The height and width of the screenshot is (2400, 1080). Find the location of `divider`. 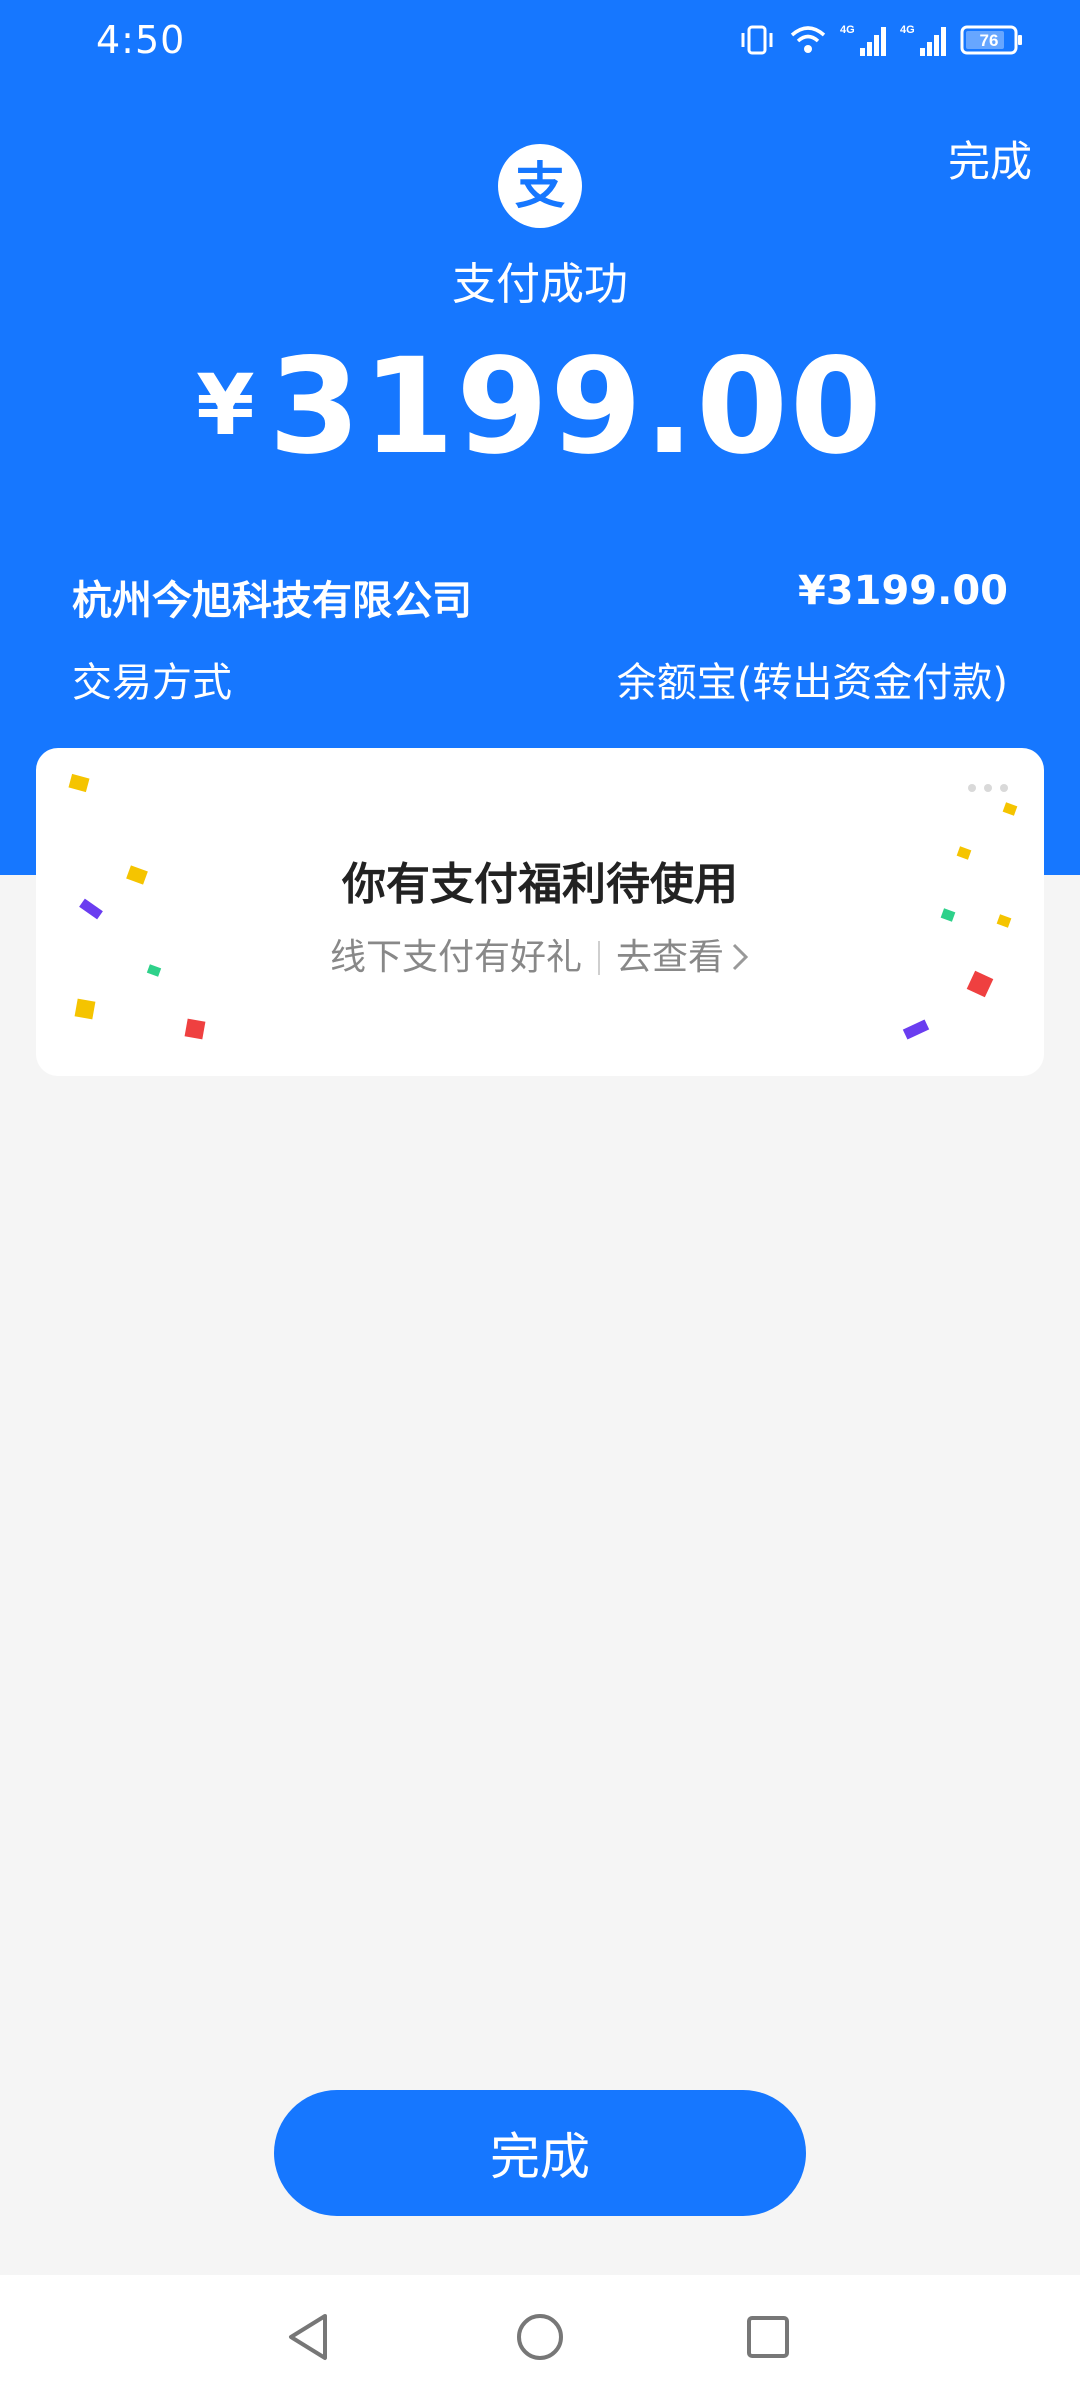

divider is located at coordinates (599, 958).